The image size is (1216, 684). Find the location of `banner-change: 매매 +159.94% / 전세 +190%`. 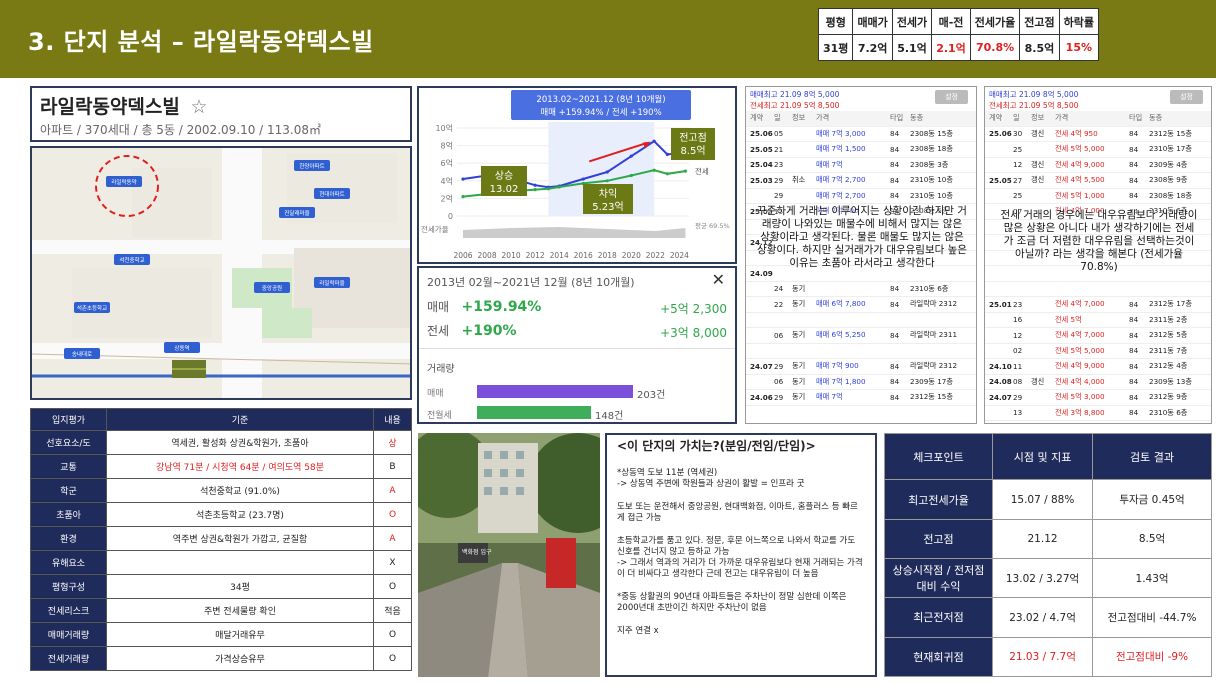

banner-change: 매매 +159.94% / 전세 +190% is located at coordinates (600, 112).